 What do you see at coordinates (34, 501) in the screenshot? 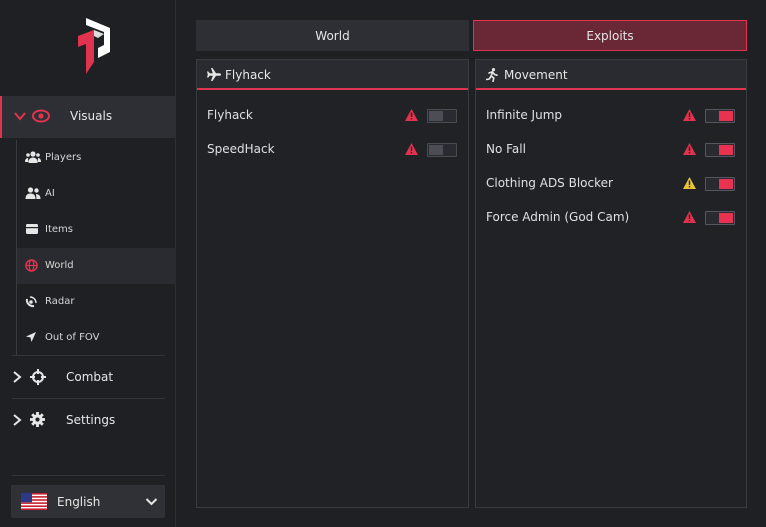
I see `us-flag-icon` at bounding box center [34, 501].